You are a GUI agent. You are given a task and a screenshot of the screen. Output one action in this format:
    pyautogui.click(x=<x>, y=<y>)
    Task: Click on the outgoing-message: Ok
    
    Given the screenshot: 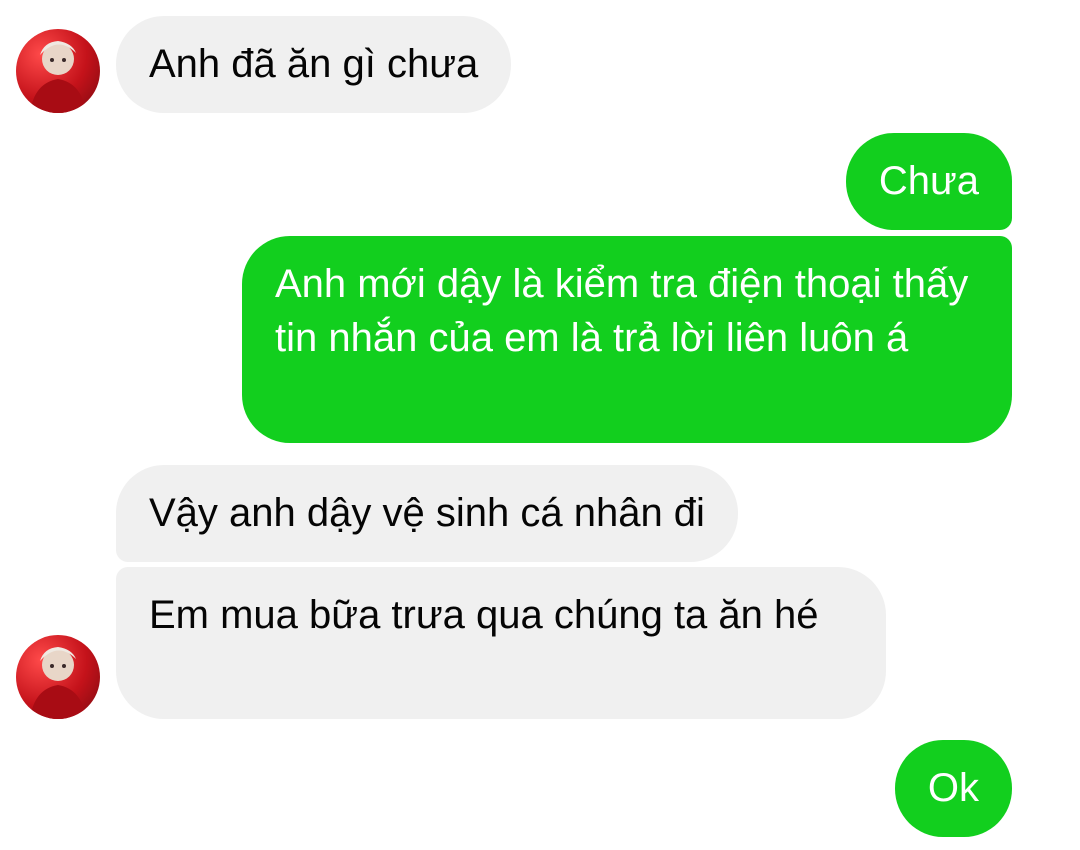 What is the action you would take?
    pyautogui.click(x=953, y=788)
    